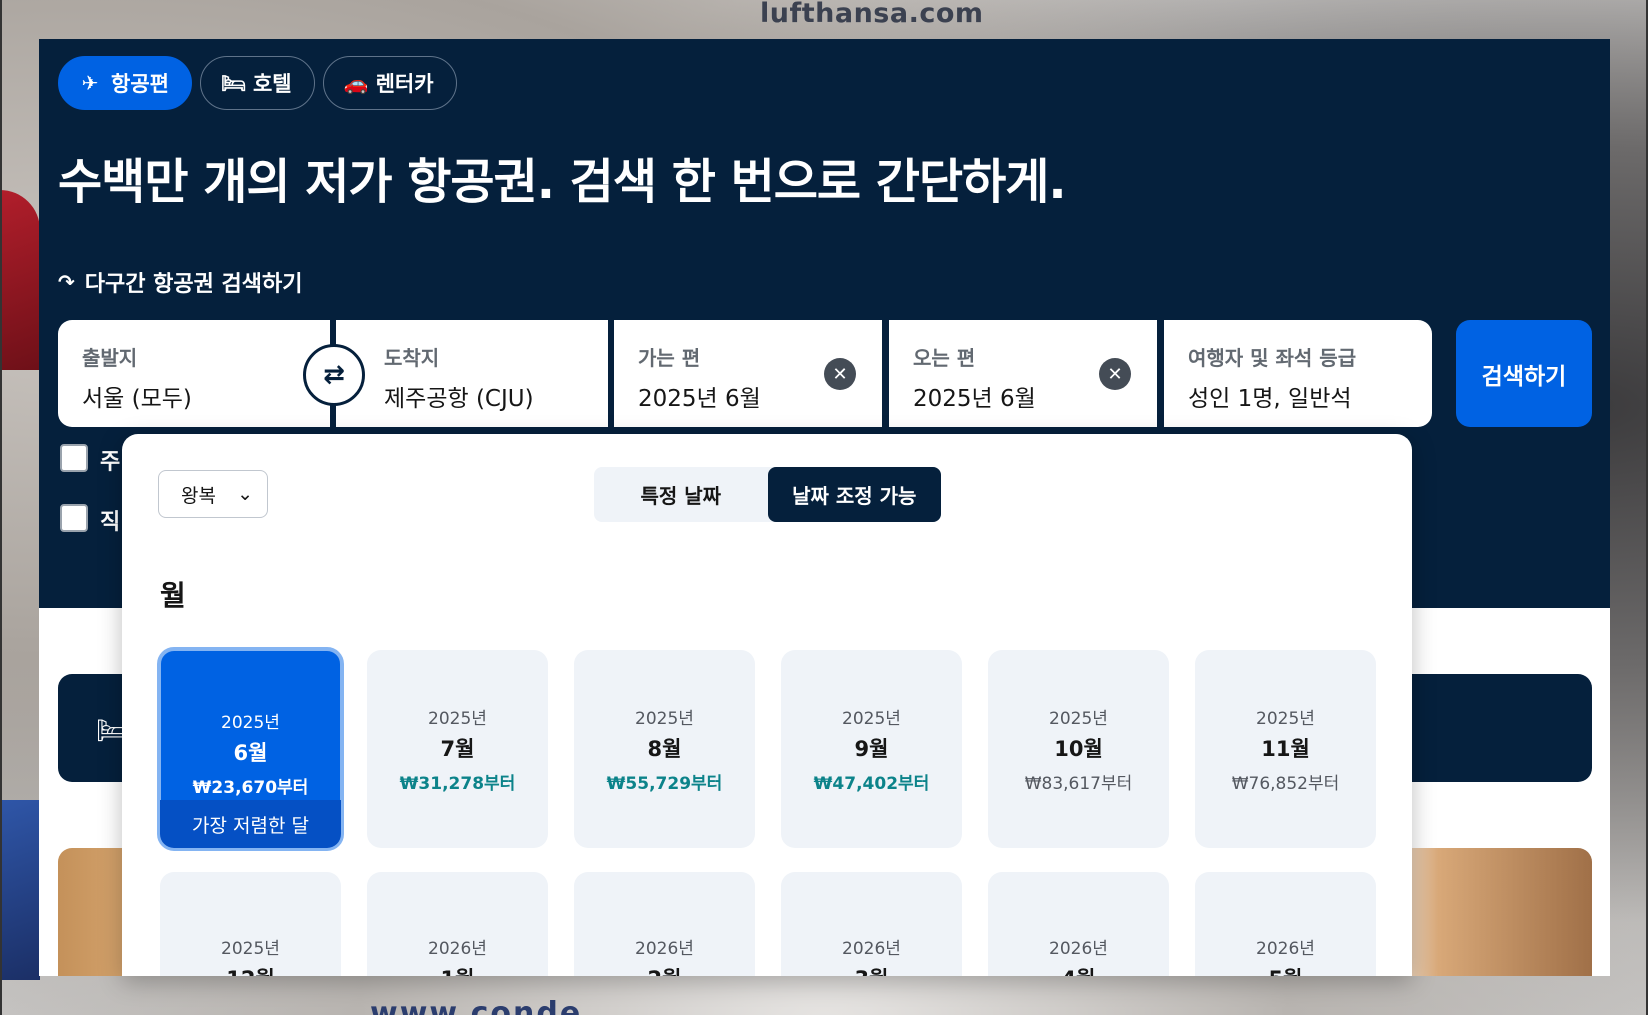  Describe the element at coordinates (20, 890) in the screenshot. I see `background-tail-blue` at that location.